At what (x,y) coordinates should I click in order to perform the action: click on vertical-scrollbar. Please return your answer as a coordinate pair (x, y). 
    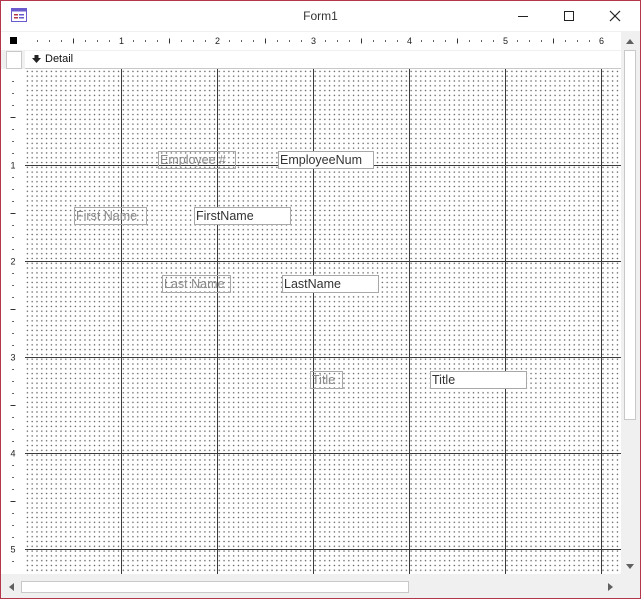
    Looking at the image, I should click on (630, 304).